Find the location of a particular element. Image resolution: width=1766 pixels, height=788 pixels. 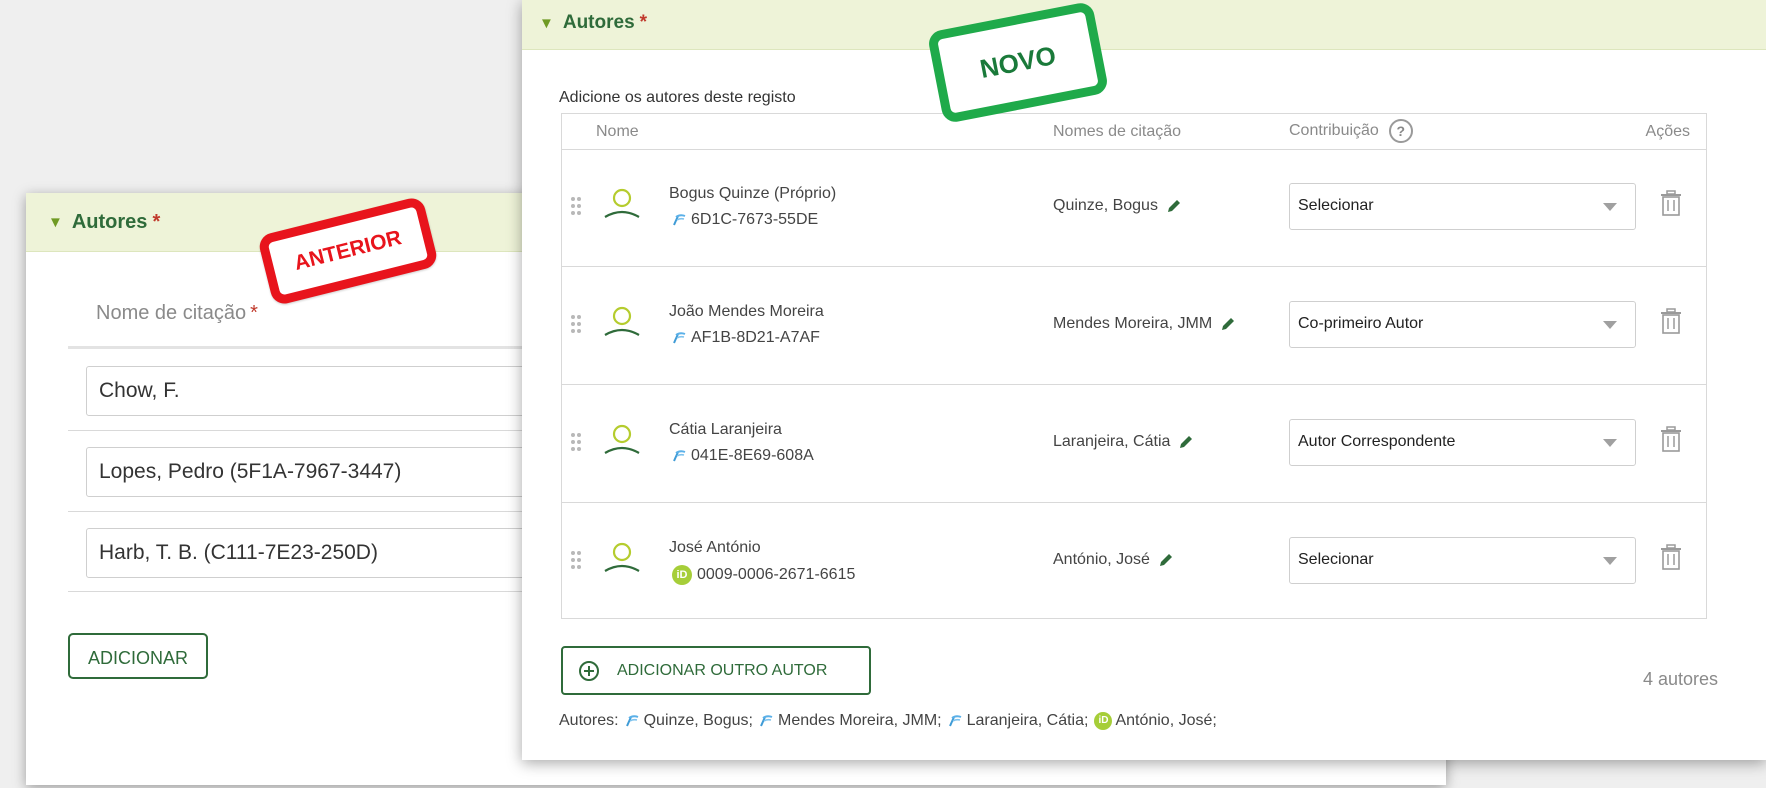

contribution-select: Autor Correspondente is located at coordinates (1462, 442).